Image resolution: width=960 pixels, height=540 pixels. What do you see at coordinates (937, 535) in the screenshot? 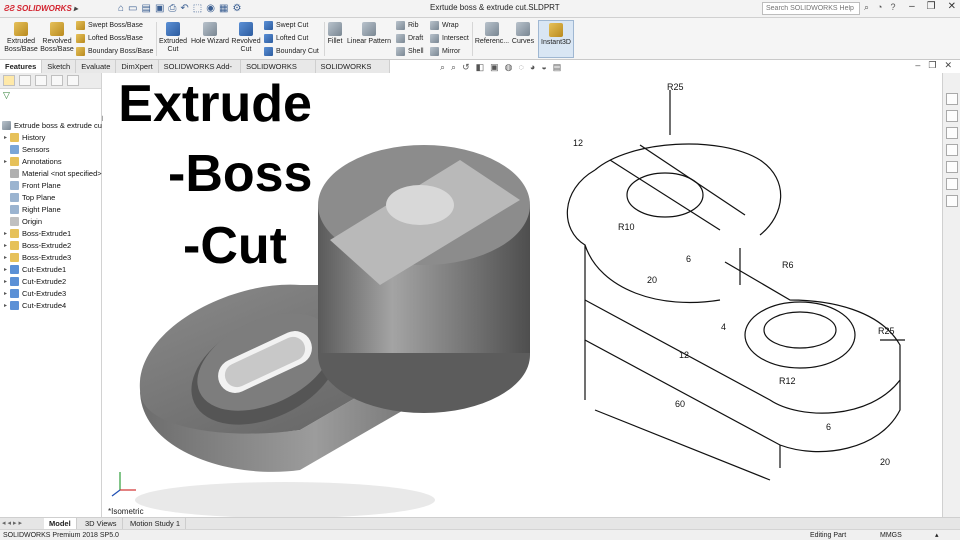
I see `status-expand-icon: ▴` at bounding box center [937, 535].